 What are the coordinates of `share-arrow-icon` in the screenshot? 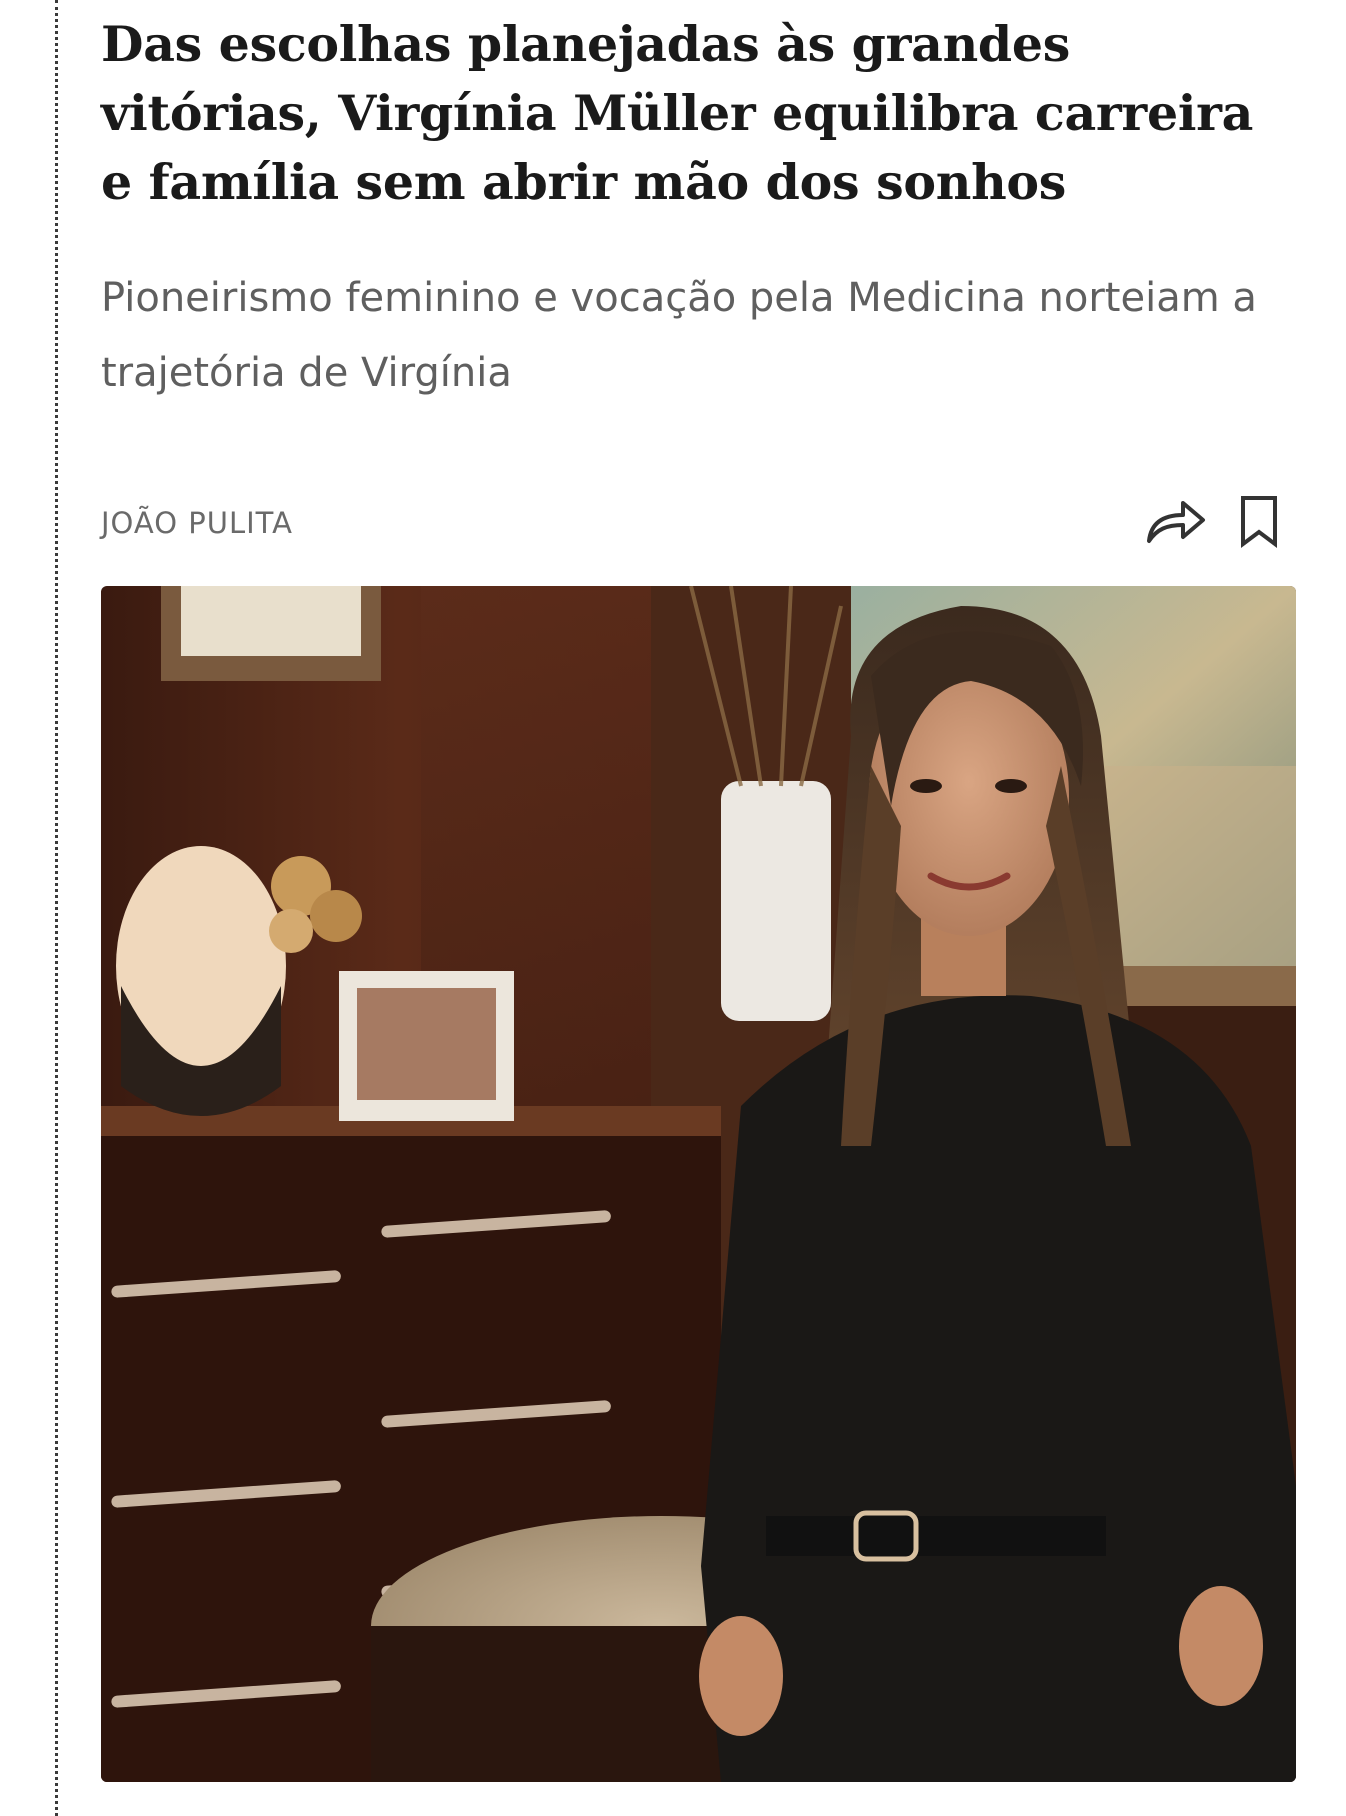 It's located at (1176, 522).